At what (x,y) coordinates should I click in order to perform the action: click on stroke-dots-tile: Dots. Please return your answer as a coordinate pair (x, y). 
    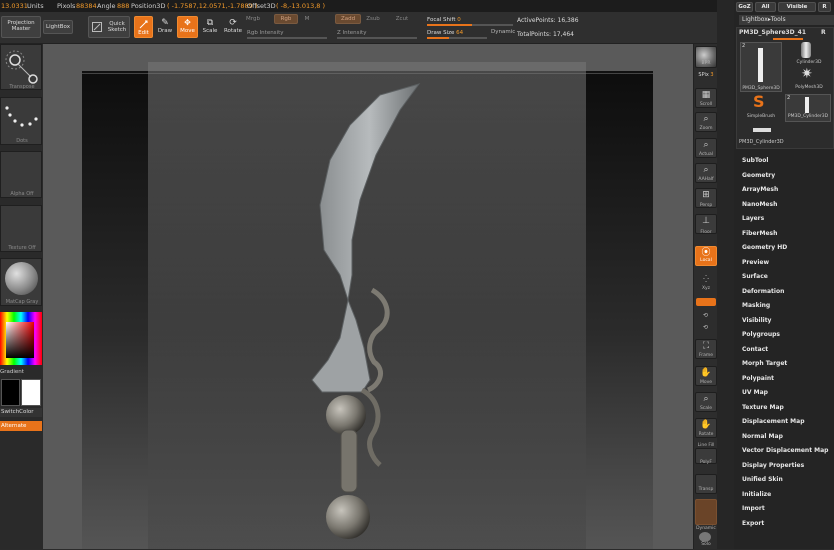
    Looking at the image, I should click on (21, 121).